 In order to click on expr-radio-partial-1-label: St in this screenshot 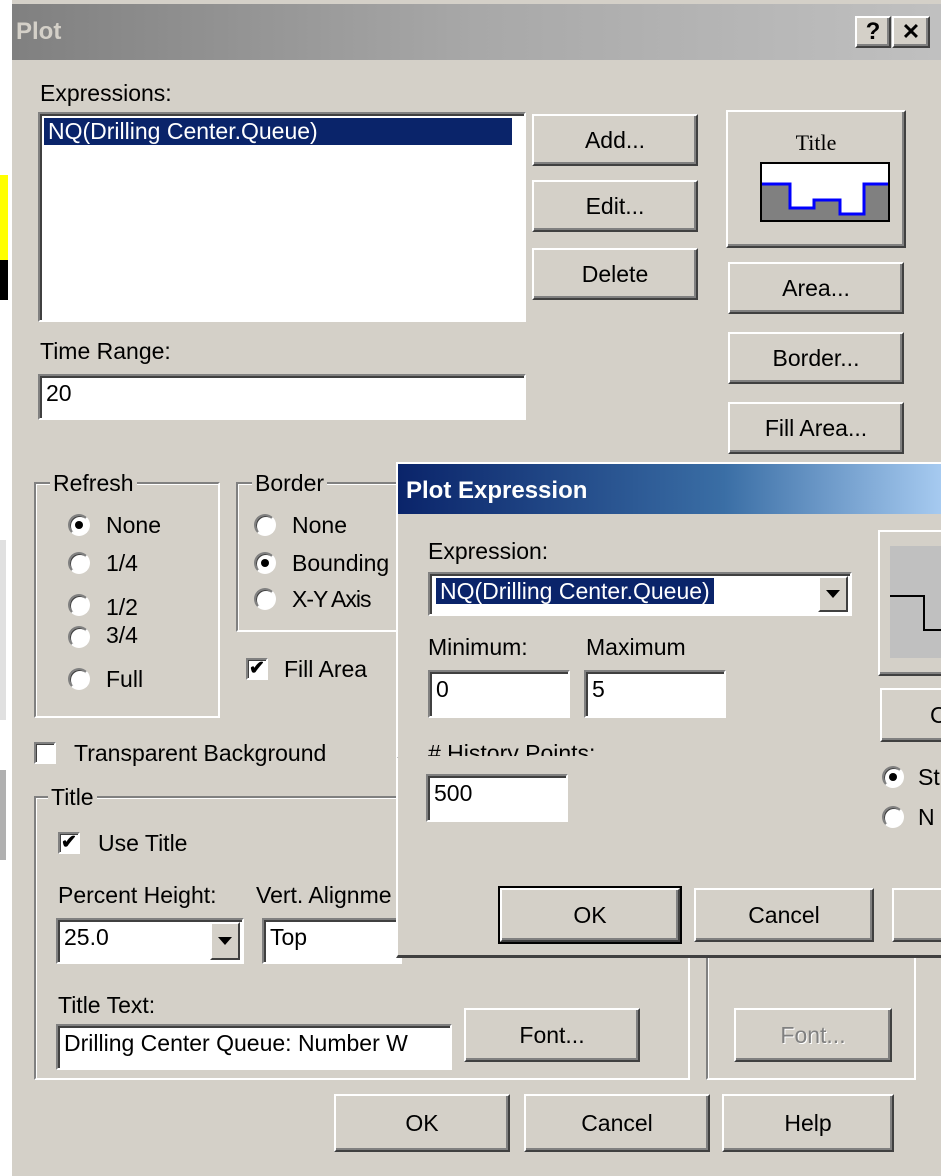, I will do `click(929, 777)`.